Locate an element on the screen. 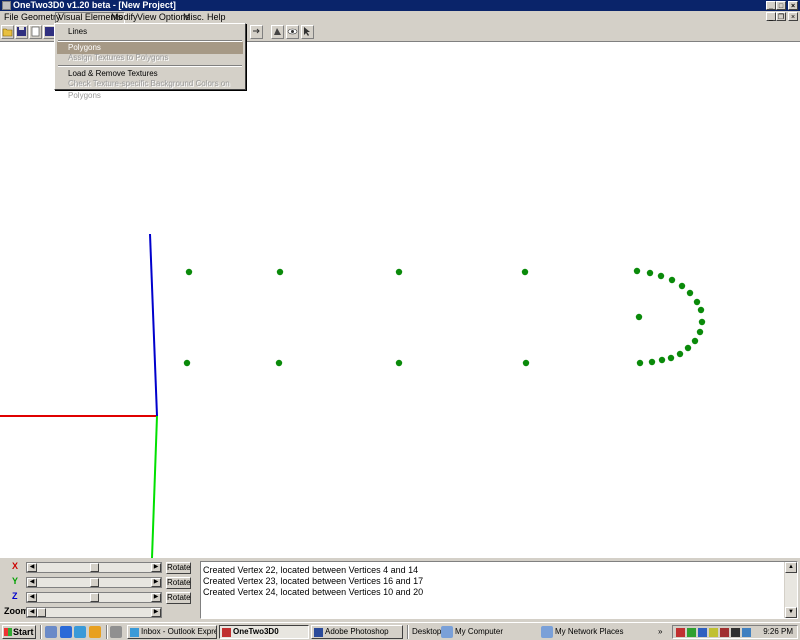 Image resolution: width=800 pixels, height=640 pixels. quick-launch-icon is located at coordinates (116, 632).